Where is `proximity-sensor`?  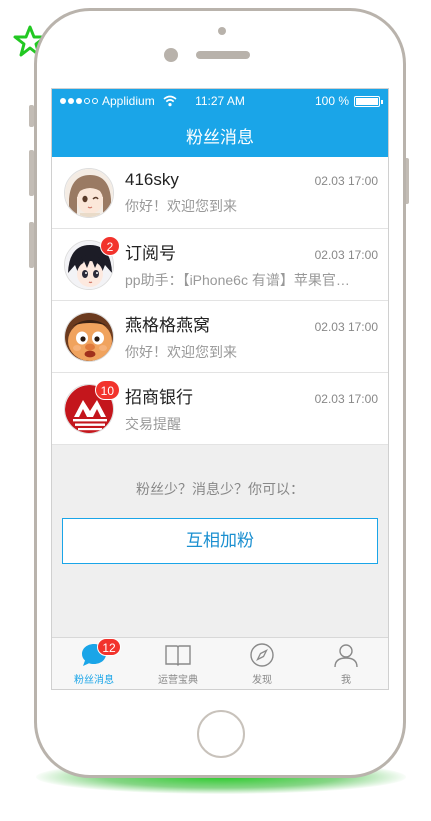 proximity-sensor is located at coordinates (222, 31).